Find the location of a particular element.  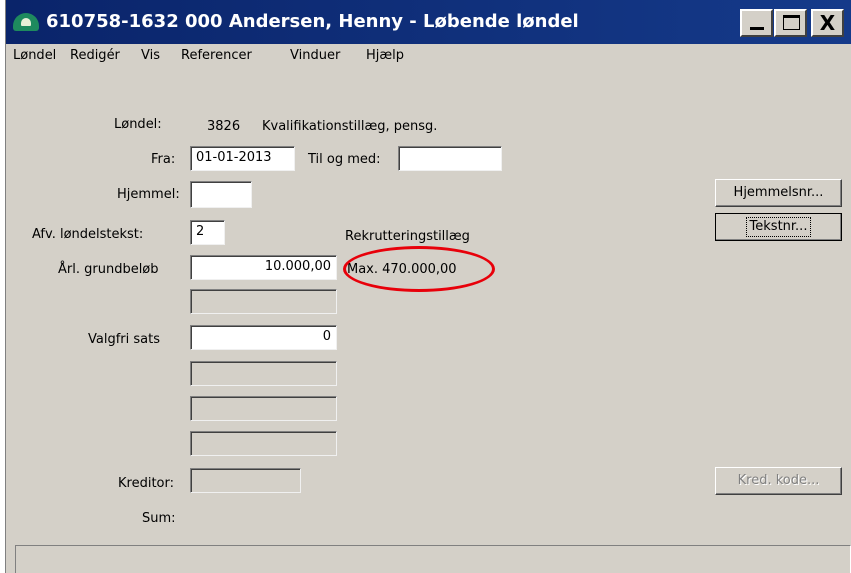

fra-date-field: 01-01-2013 is located at coordinates (242, 158).